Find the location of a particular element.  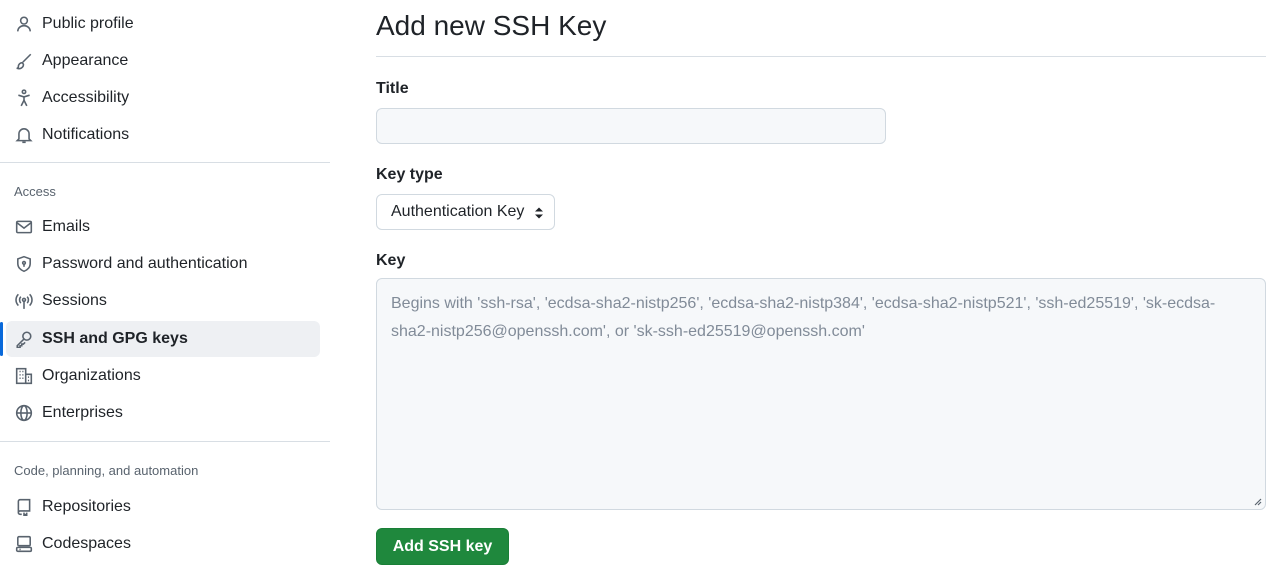

broadcast-icon is located at coordinates (24, 301).